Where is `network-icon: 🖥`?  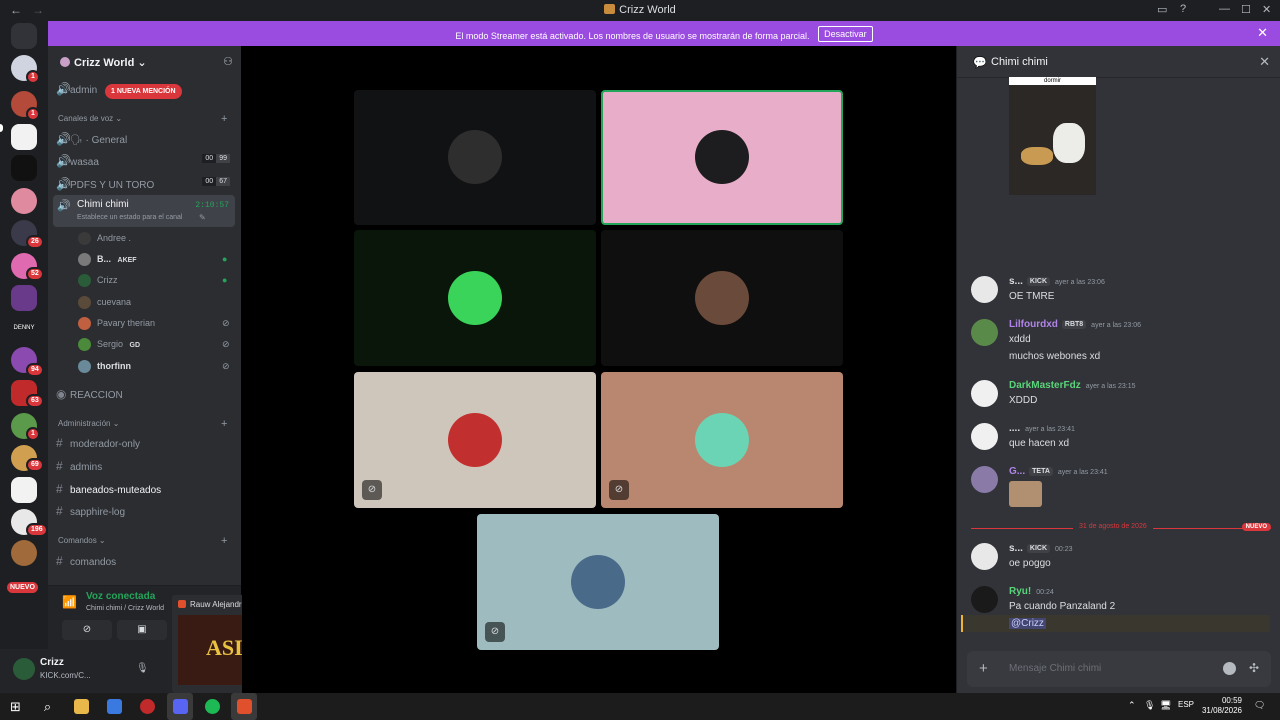
network-icon: 🖥 is located at coordinates (1165, 705).